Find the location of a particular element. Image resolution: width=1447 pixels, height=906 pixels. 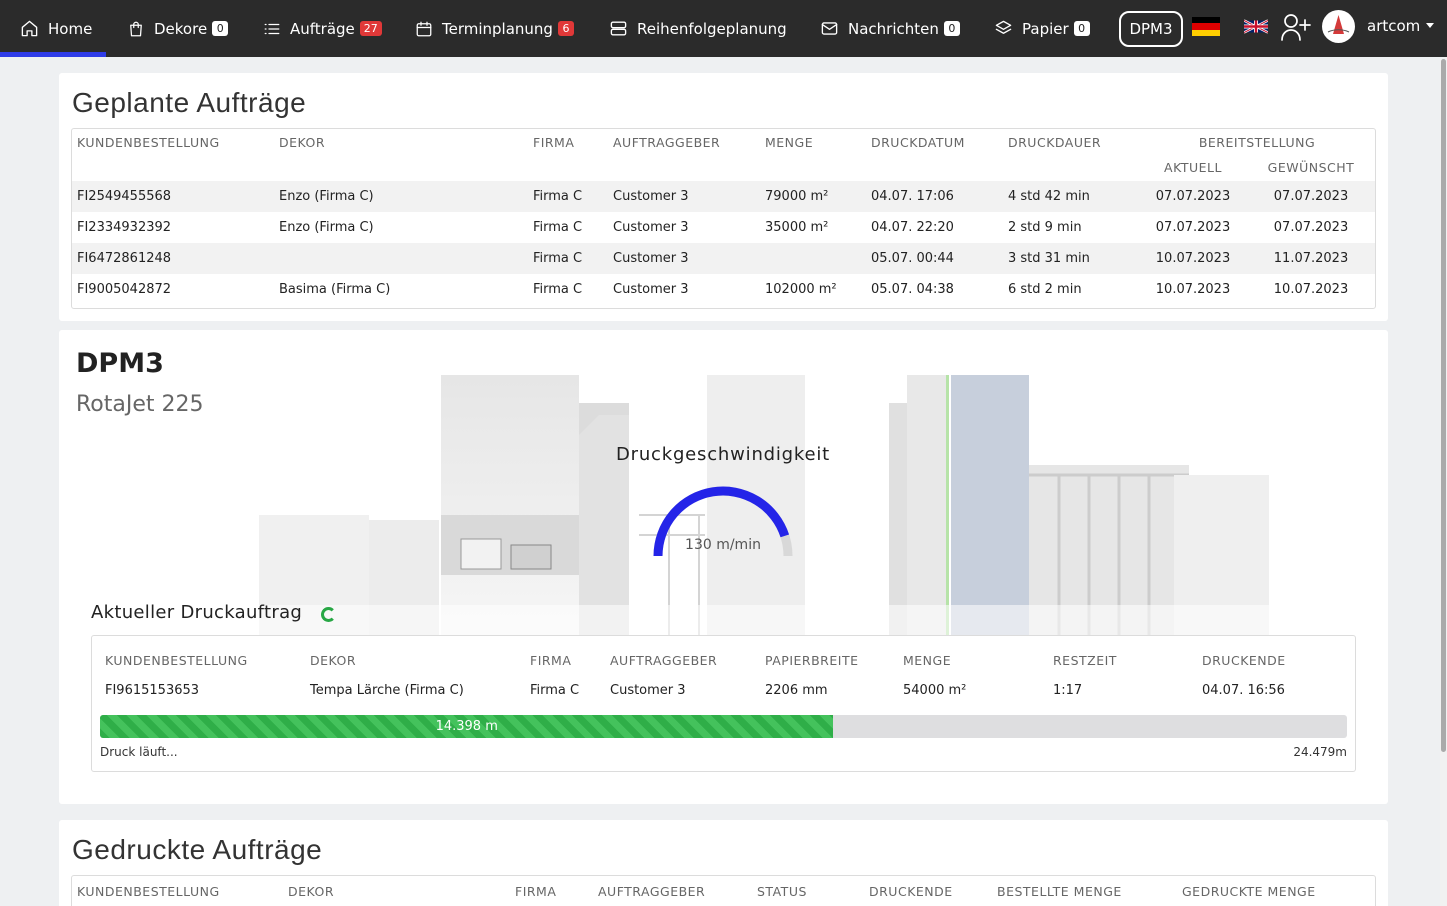

cell-print-date: 05.07. 00:44 is located at coordinates (912, 258).